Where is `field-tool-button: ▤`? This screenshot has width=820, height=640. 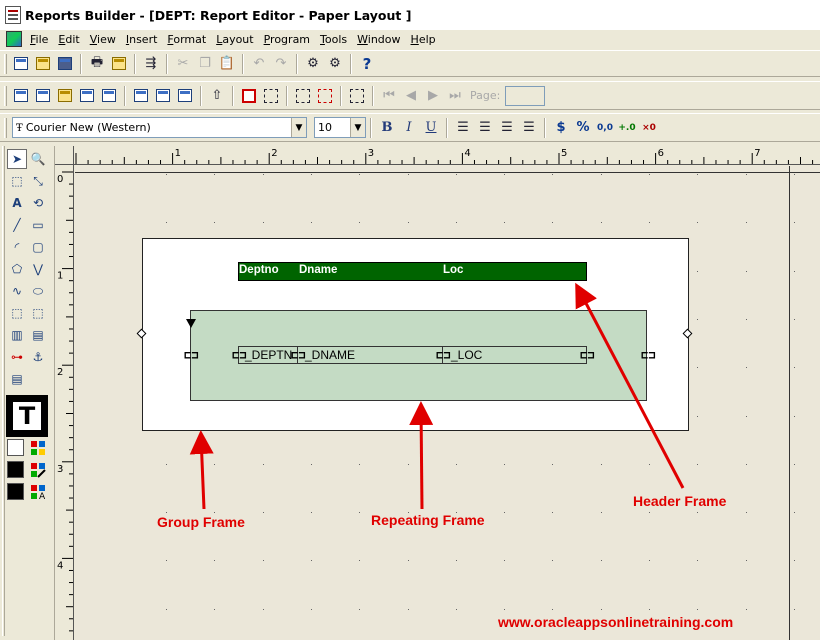 field-tool-button: ▤ is located at coordinates (38, 335).